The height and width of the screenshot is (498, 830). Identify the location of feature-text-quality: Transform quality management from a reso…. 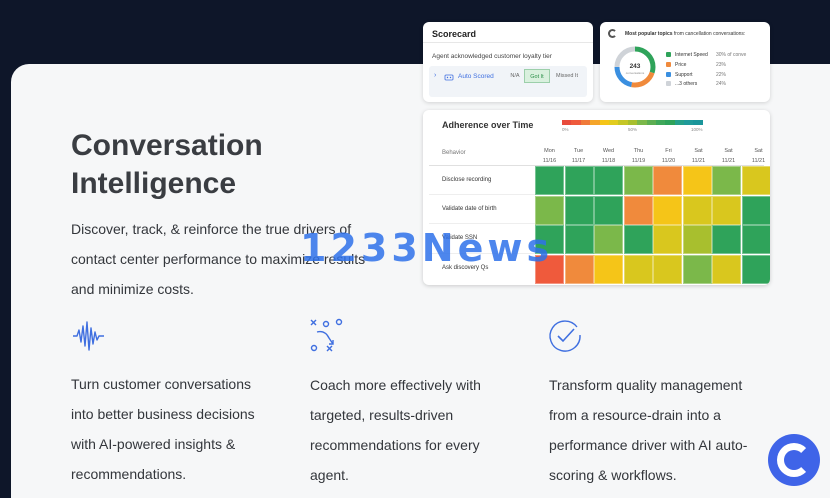
(654, 430).